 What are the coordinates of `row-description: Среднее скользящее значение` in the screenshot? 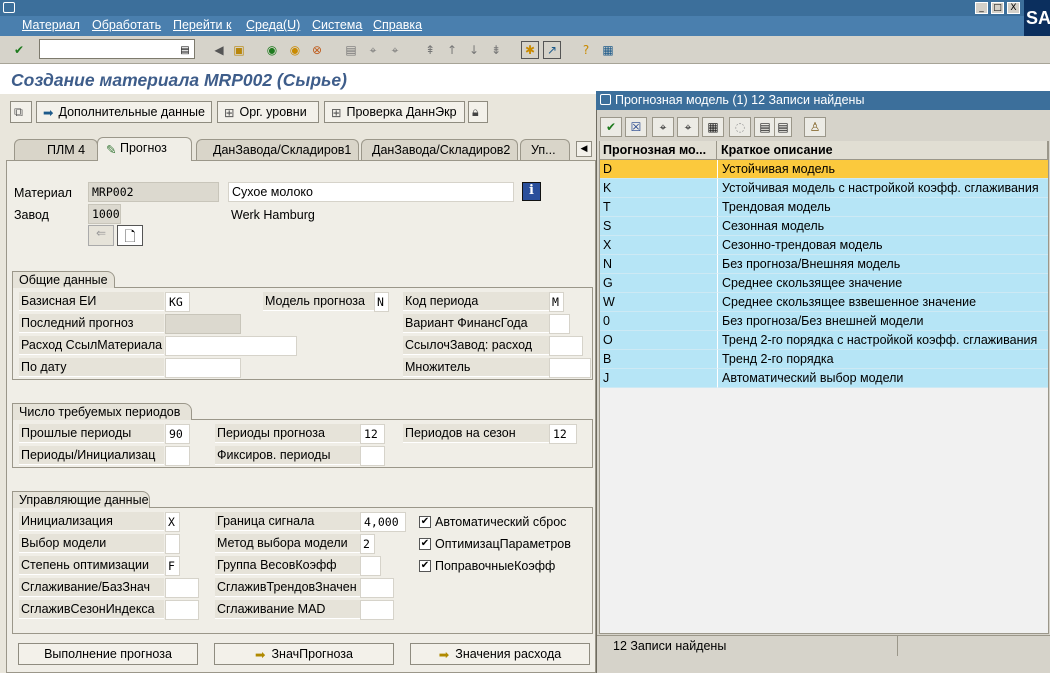 It's located at (882, 283).